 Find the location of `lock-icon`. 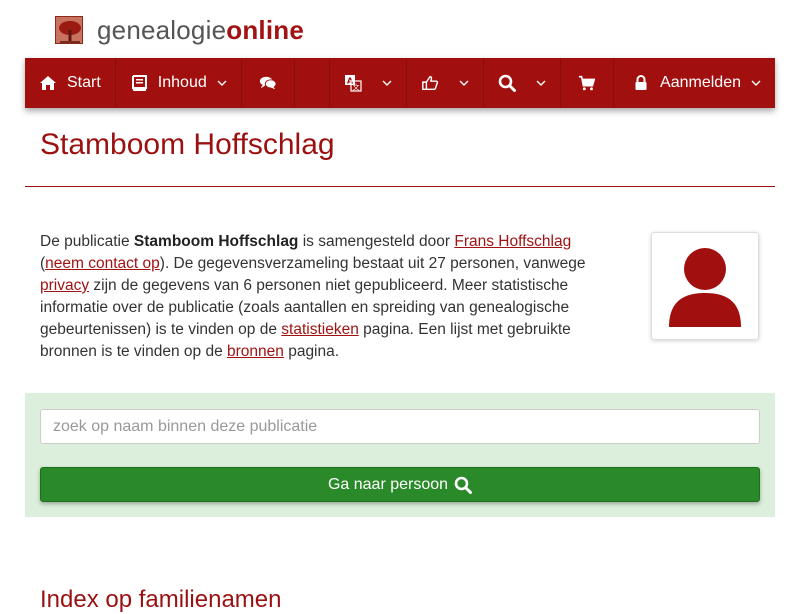

lock-icon is located at coordinates (641, 83).